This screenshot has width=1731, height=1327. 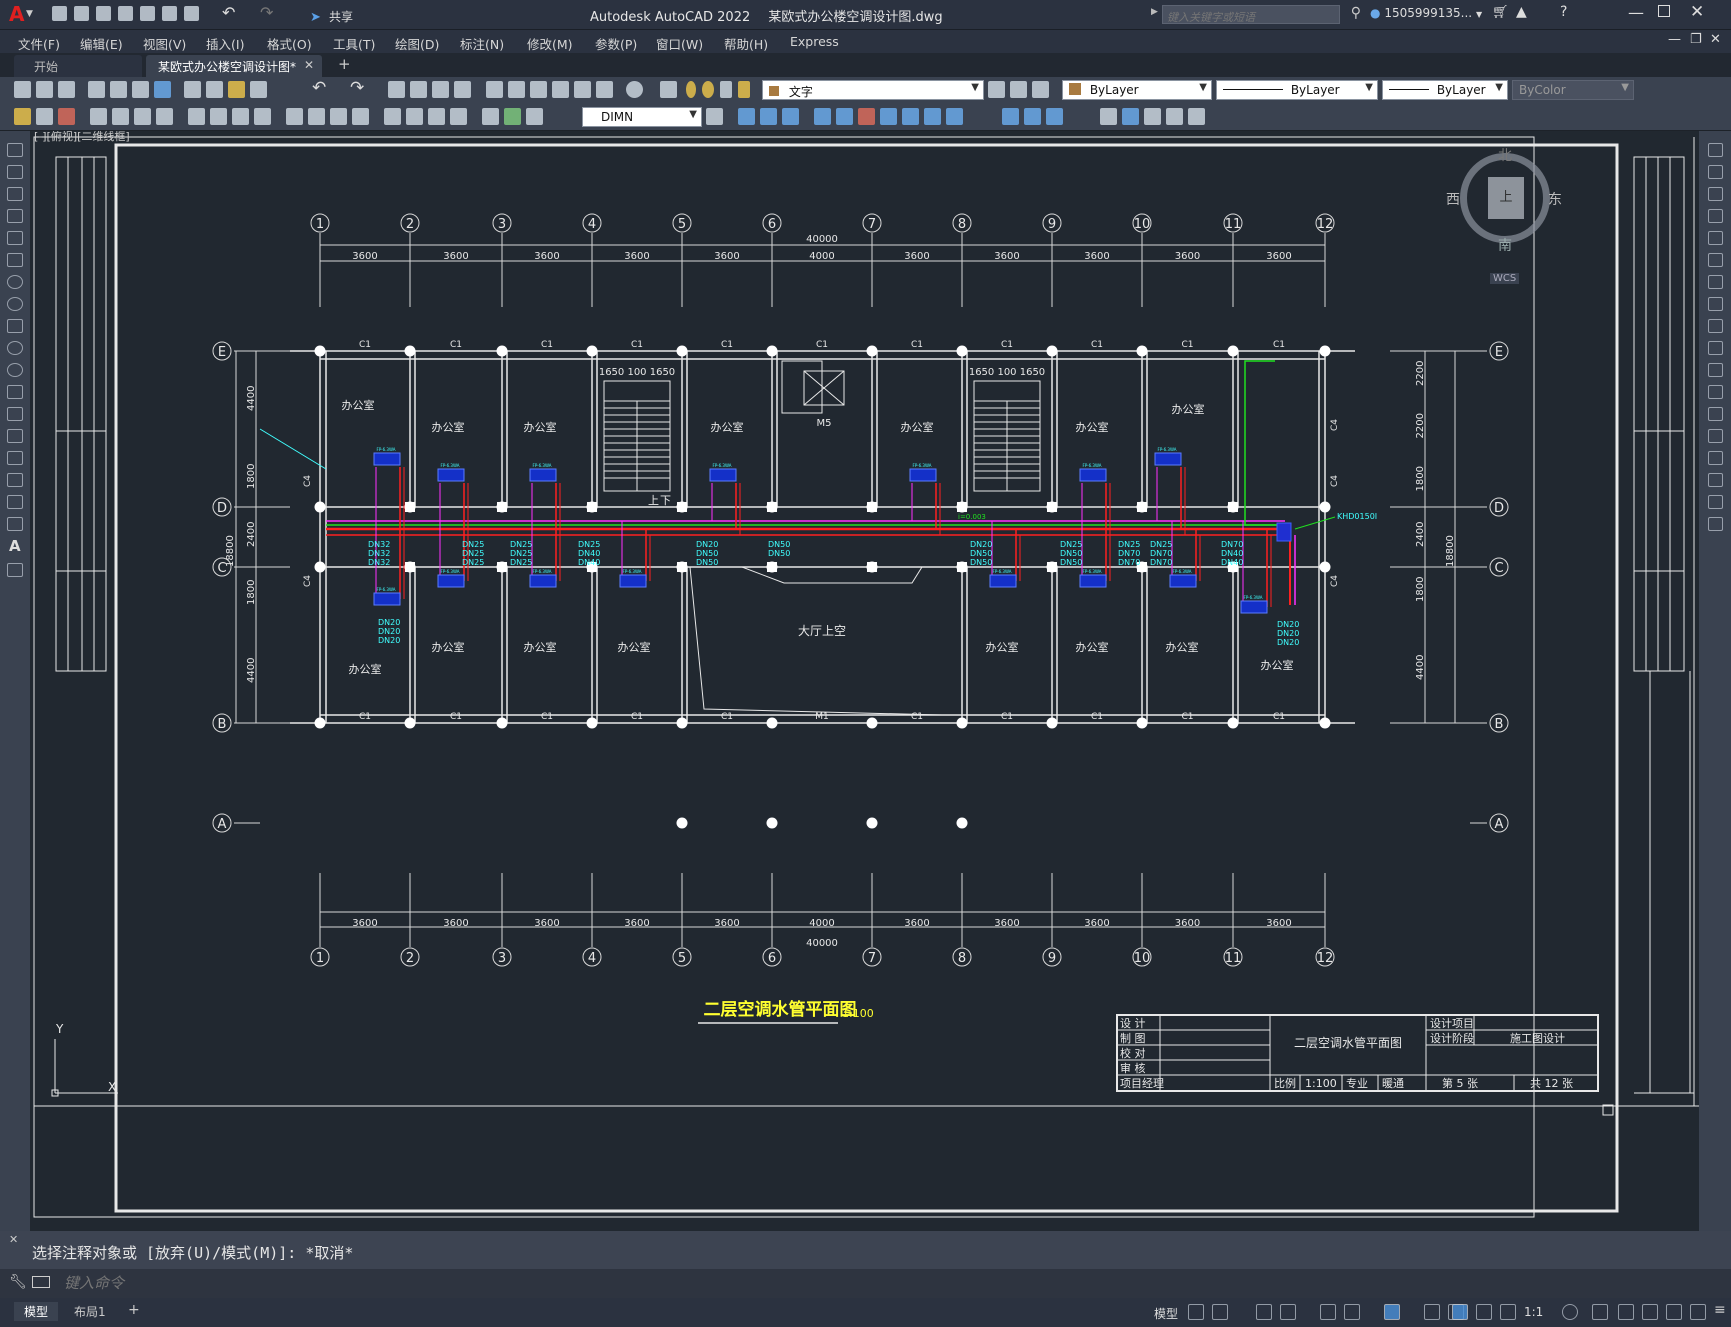 I want to click on gradient-icon, so click(x=15, y=480).